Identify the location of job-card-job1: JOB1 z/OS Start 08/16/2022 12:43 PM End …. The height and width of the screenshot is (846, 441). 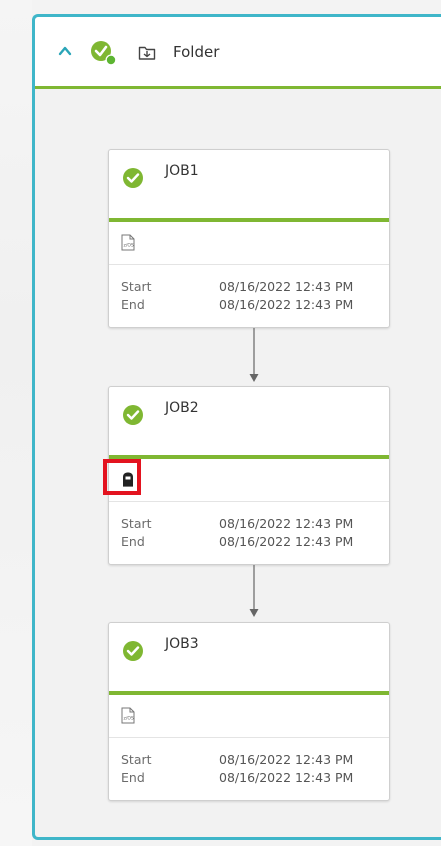
(249, 238).